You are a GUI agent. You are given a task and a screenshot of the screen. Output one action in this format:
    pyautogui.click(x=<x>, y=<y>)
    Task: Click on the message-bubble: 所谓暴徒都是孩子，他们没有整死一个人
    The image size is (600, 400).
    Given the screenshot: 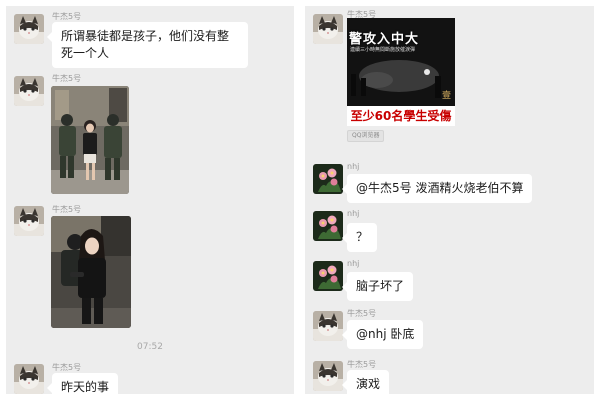 What is the action you would take?
    pyautogui.click(x=147, y=45)
    